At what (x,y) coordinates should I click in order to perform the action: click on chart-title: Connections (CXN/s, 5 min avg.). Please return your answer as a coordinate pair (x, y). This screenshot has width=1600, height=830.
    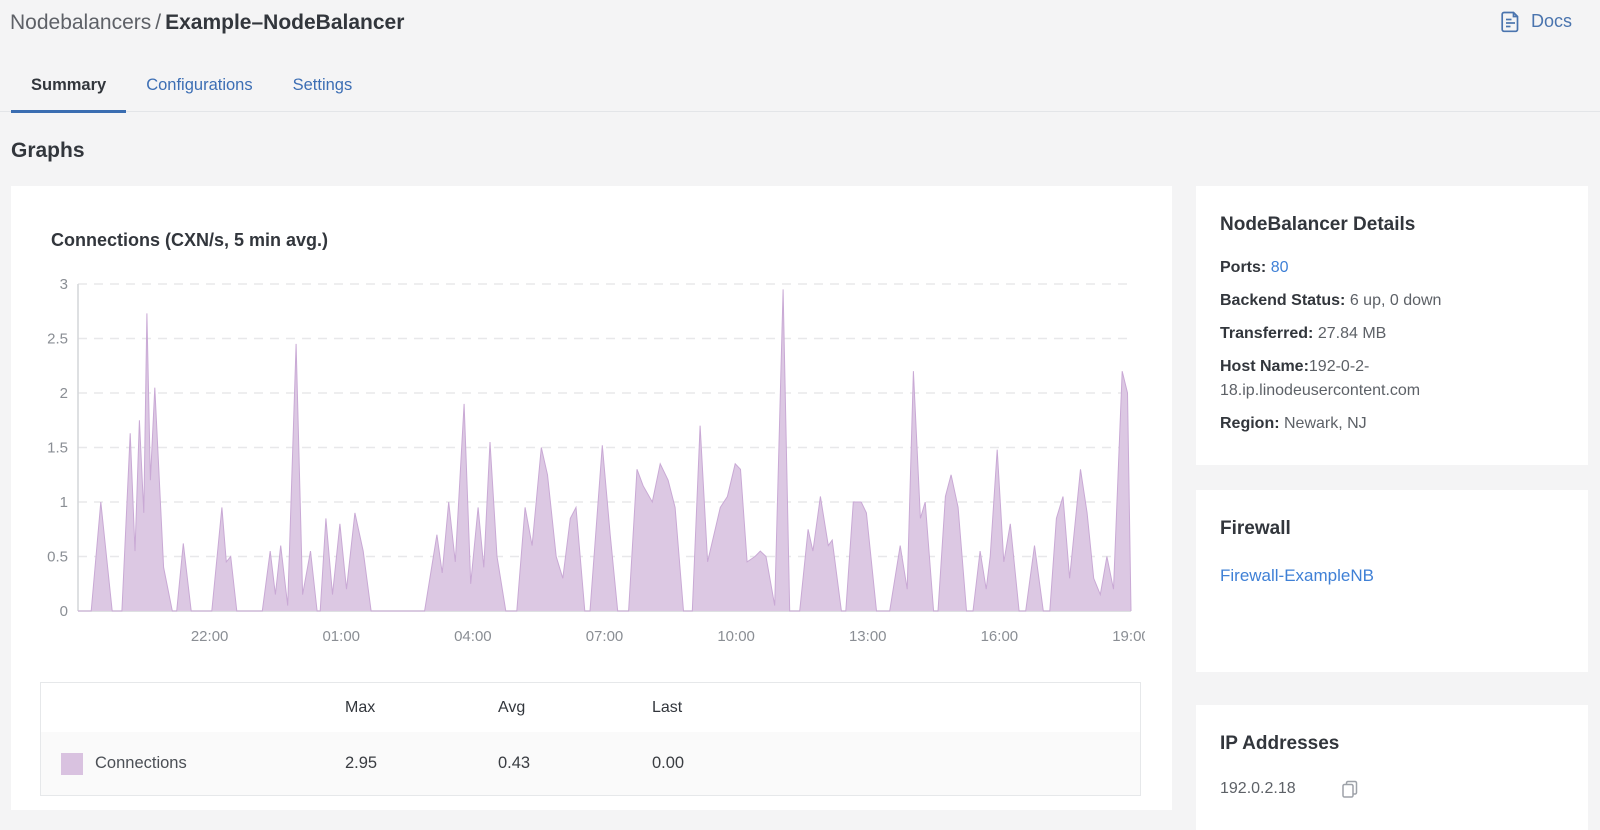
    Looking at the image, I should click on (190, 240).